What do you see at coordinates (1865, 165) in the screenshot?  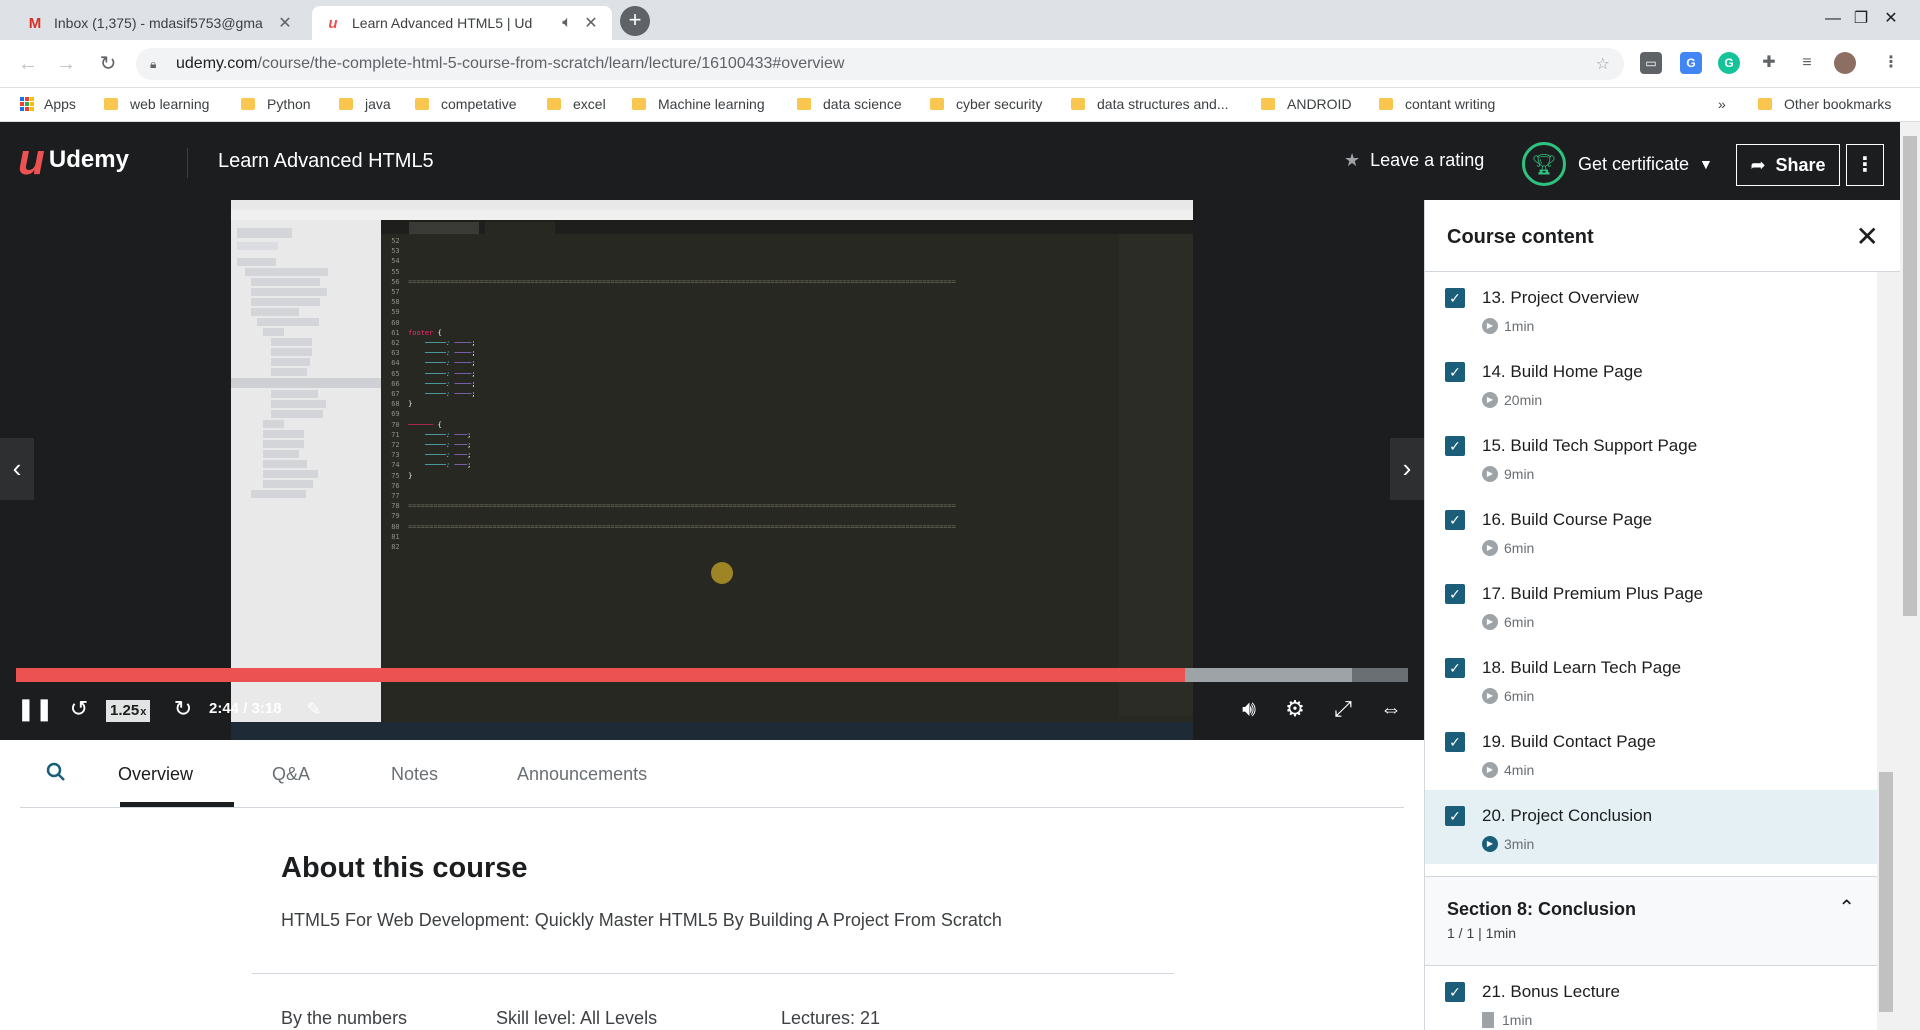 I see `more-options-icon: ⋮` at bounding box center [1865, 165].